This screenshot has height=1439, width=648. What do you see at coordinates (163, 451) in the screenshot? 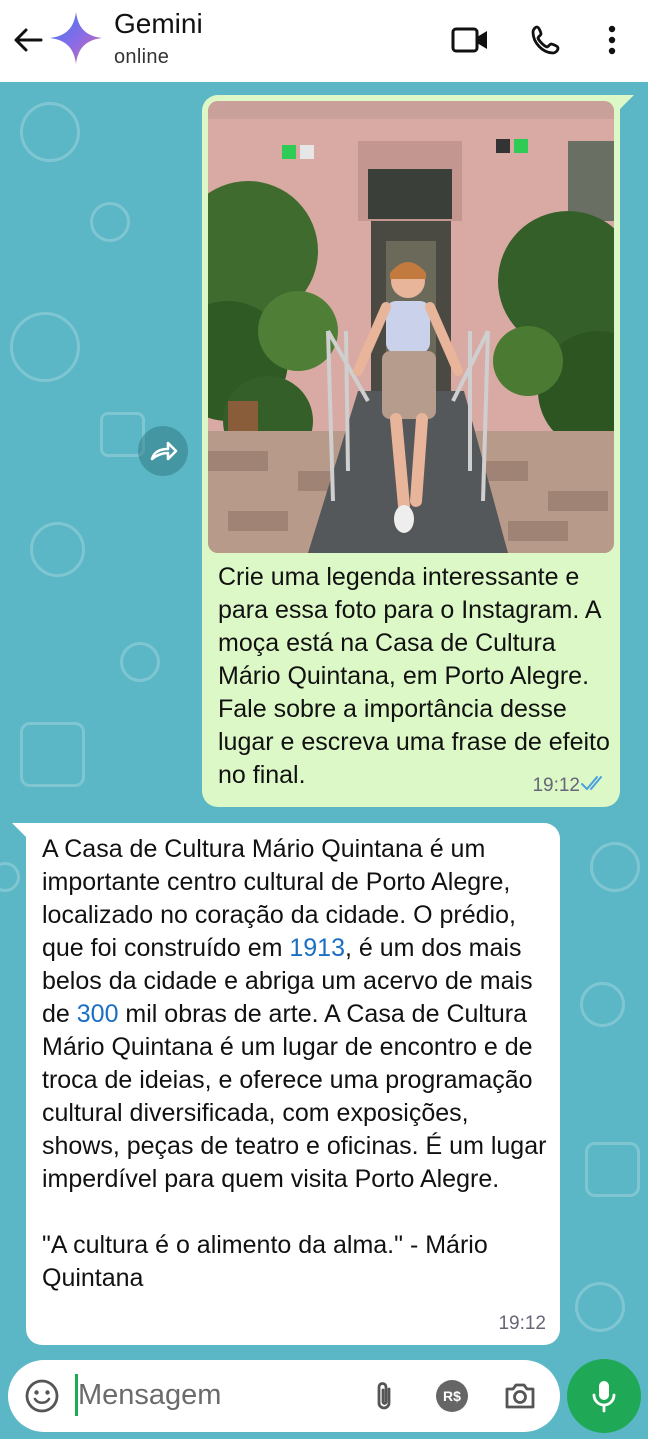
I see `forward-icon` at bounding box center [163, 451].